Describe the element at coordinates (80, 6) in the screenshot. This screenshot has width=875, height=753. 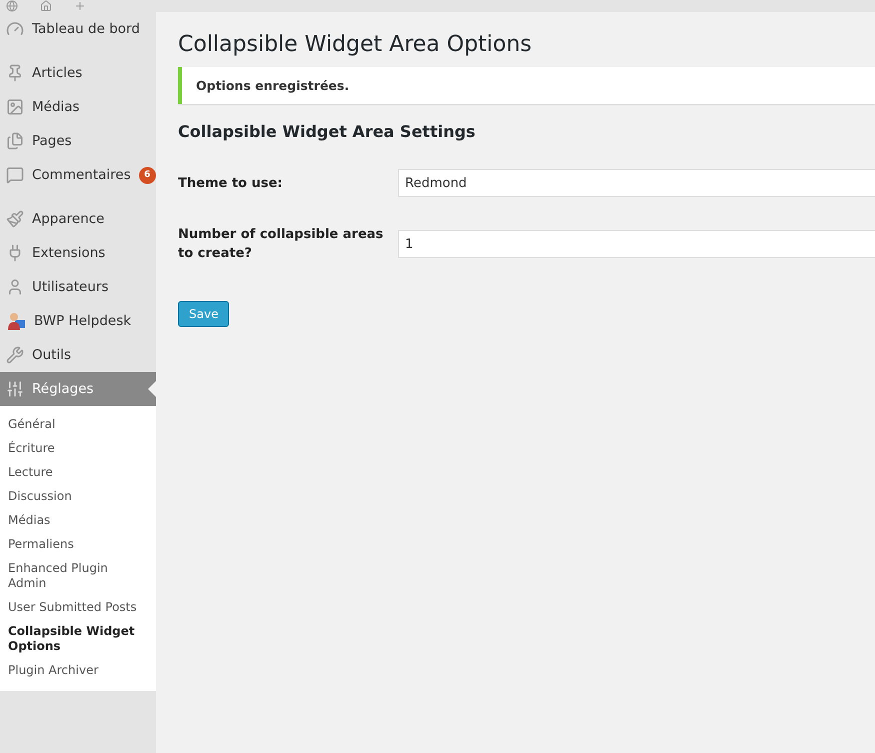
I see `plus-icon` at that location.